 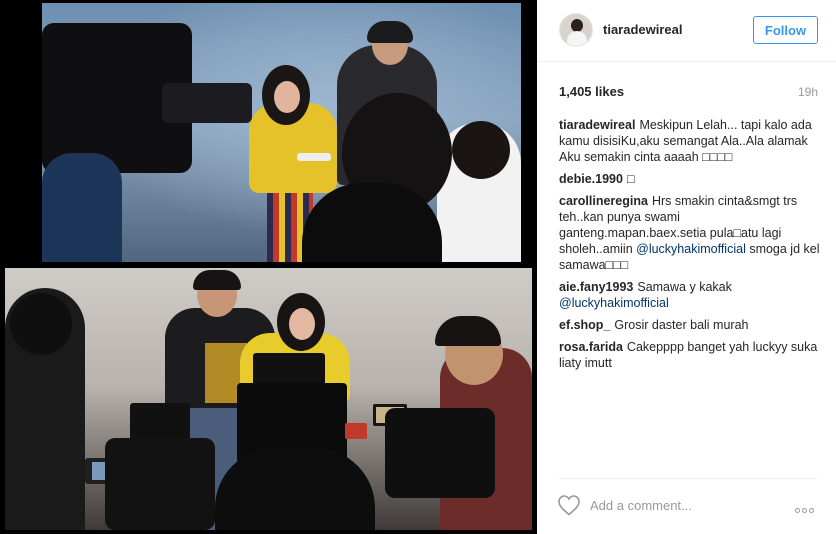 I want to click on add-comment-input, so click(x=685, y=505).